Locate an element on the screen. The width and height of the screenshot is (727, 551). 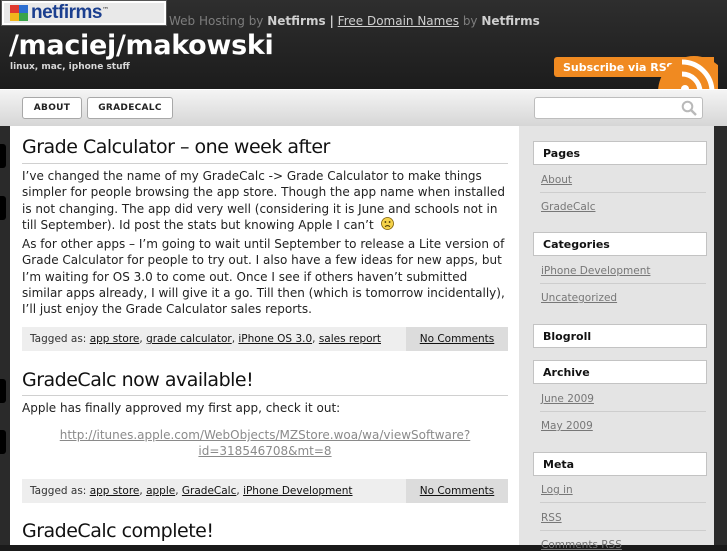
host-by-2: by is located at coordinates (470, 21).